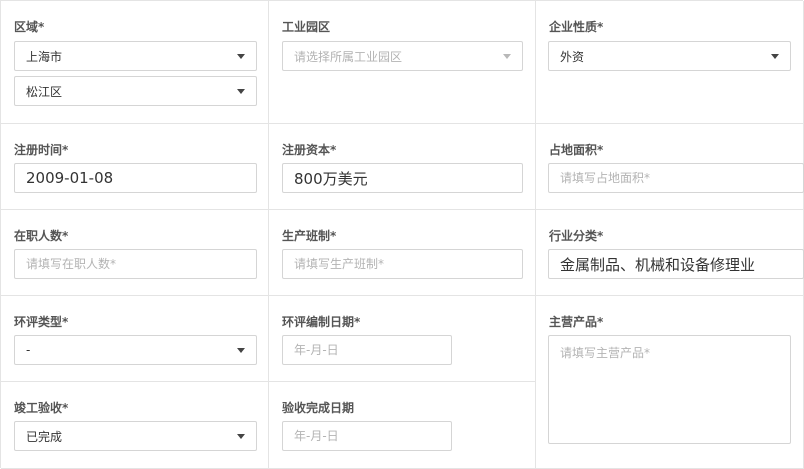 Image resolution: width=804 pixels, height=469 pixels. I want to click on registration-date-cell: 注册时间*, so click(135, 167).